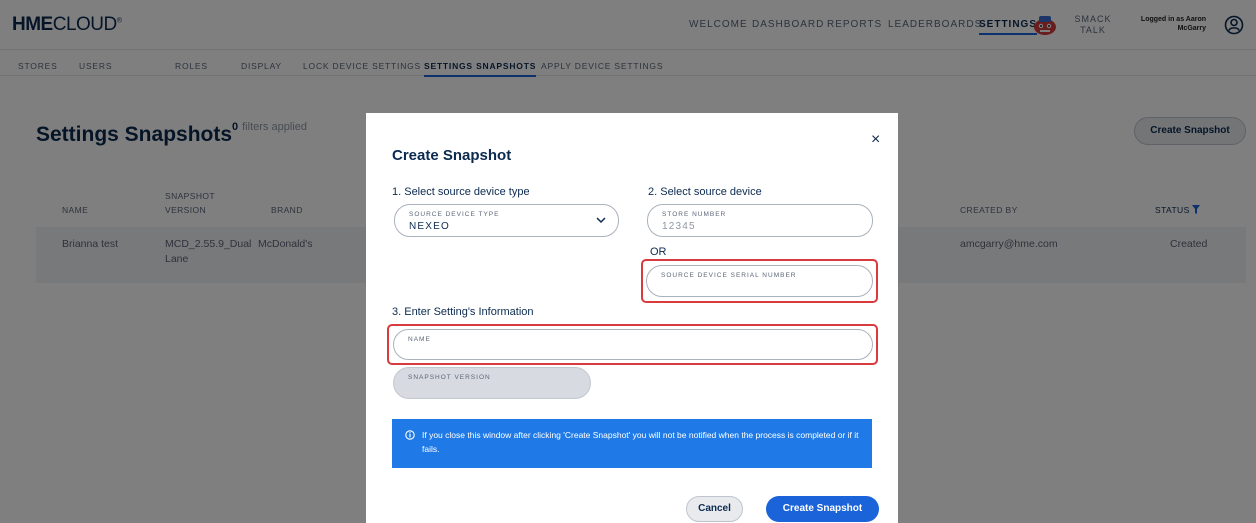 The width and height of the screenshot is (1256, 523). Describe the element at coordinates (633, 344) in the screenshot. I see `name-input: NAME` at that location.